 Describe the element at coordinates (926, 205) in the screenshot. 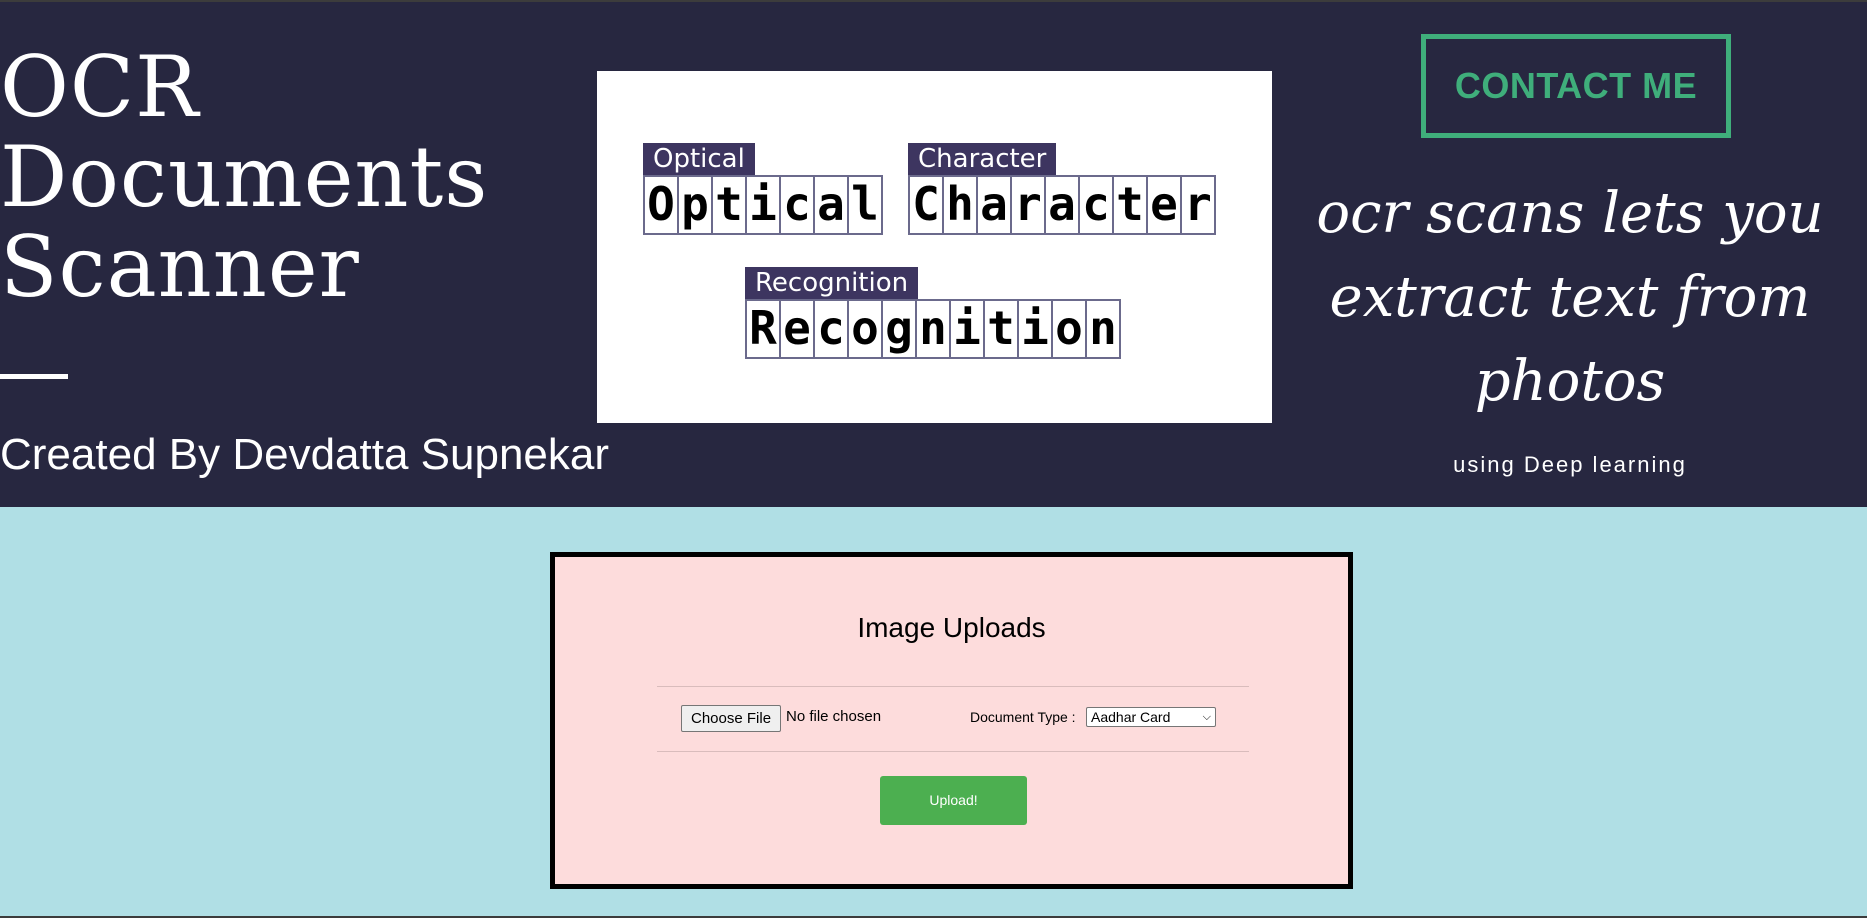

I see `ocr-letter: C` at that location.